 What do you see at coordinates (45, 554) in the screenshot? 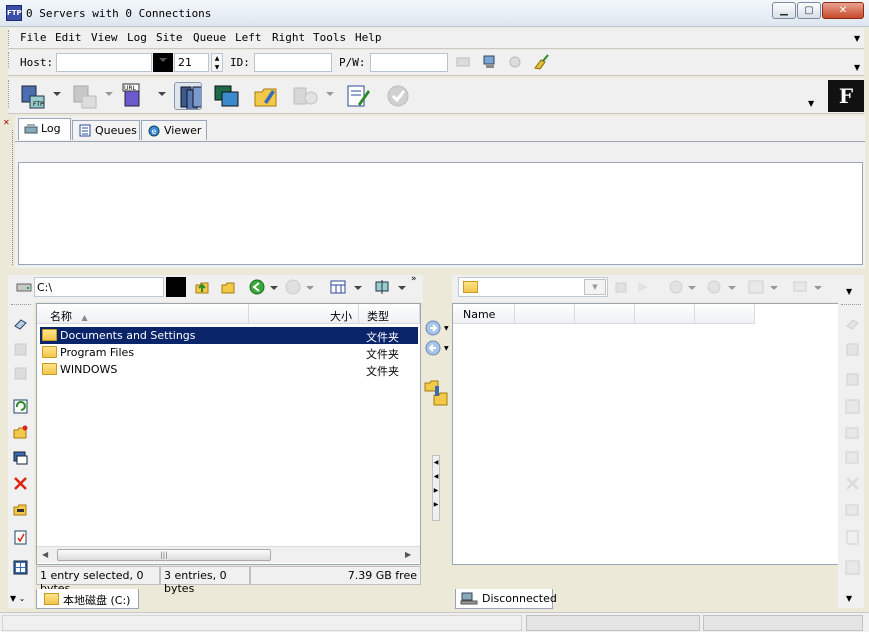
I see `scroll-left-icon: ◀` at bounding box center [45, 554].